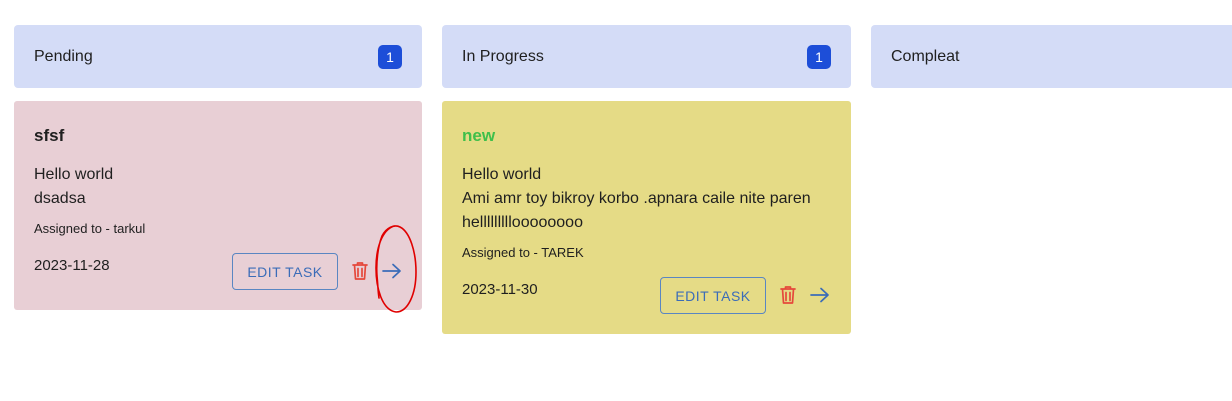 The height and width of the screenshot is (401, 1232). I want to click on task-date: 2023-11-28, so click(72, 265).